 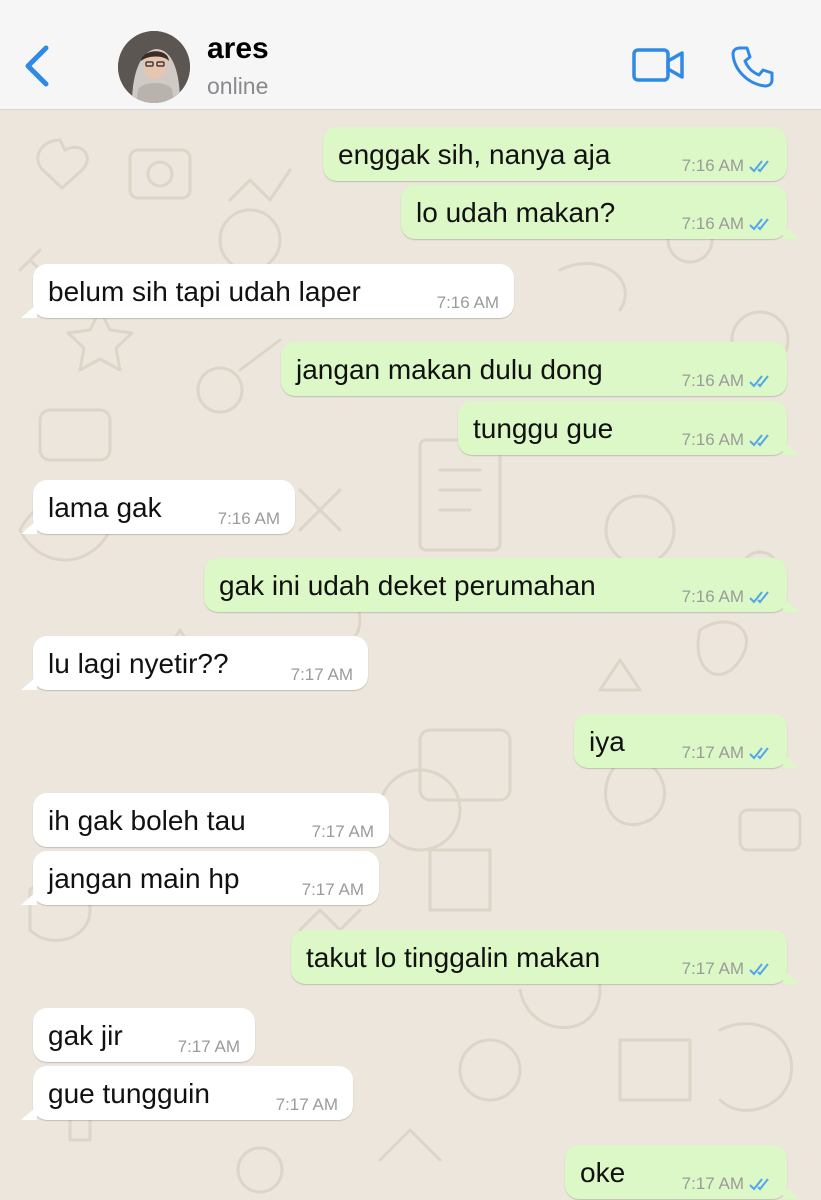 I want to click on message-text: lama gak, so click(x=105, y=507).